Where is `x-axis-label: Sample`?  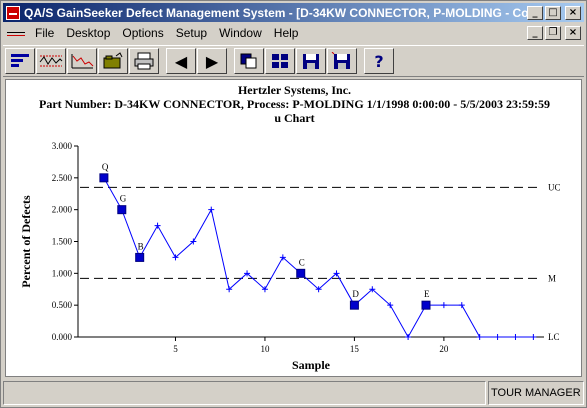
x-axis-label: Sample is located at coordinates (311, 365).